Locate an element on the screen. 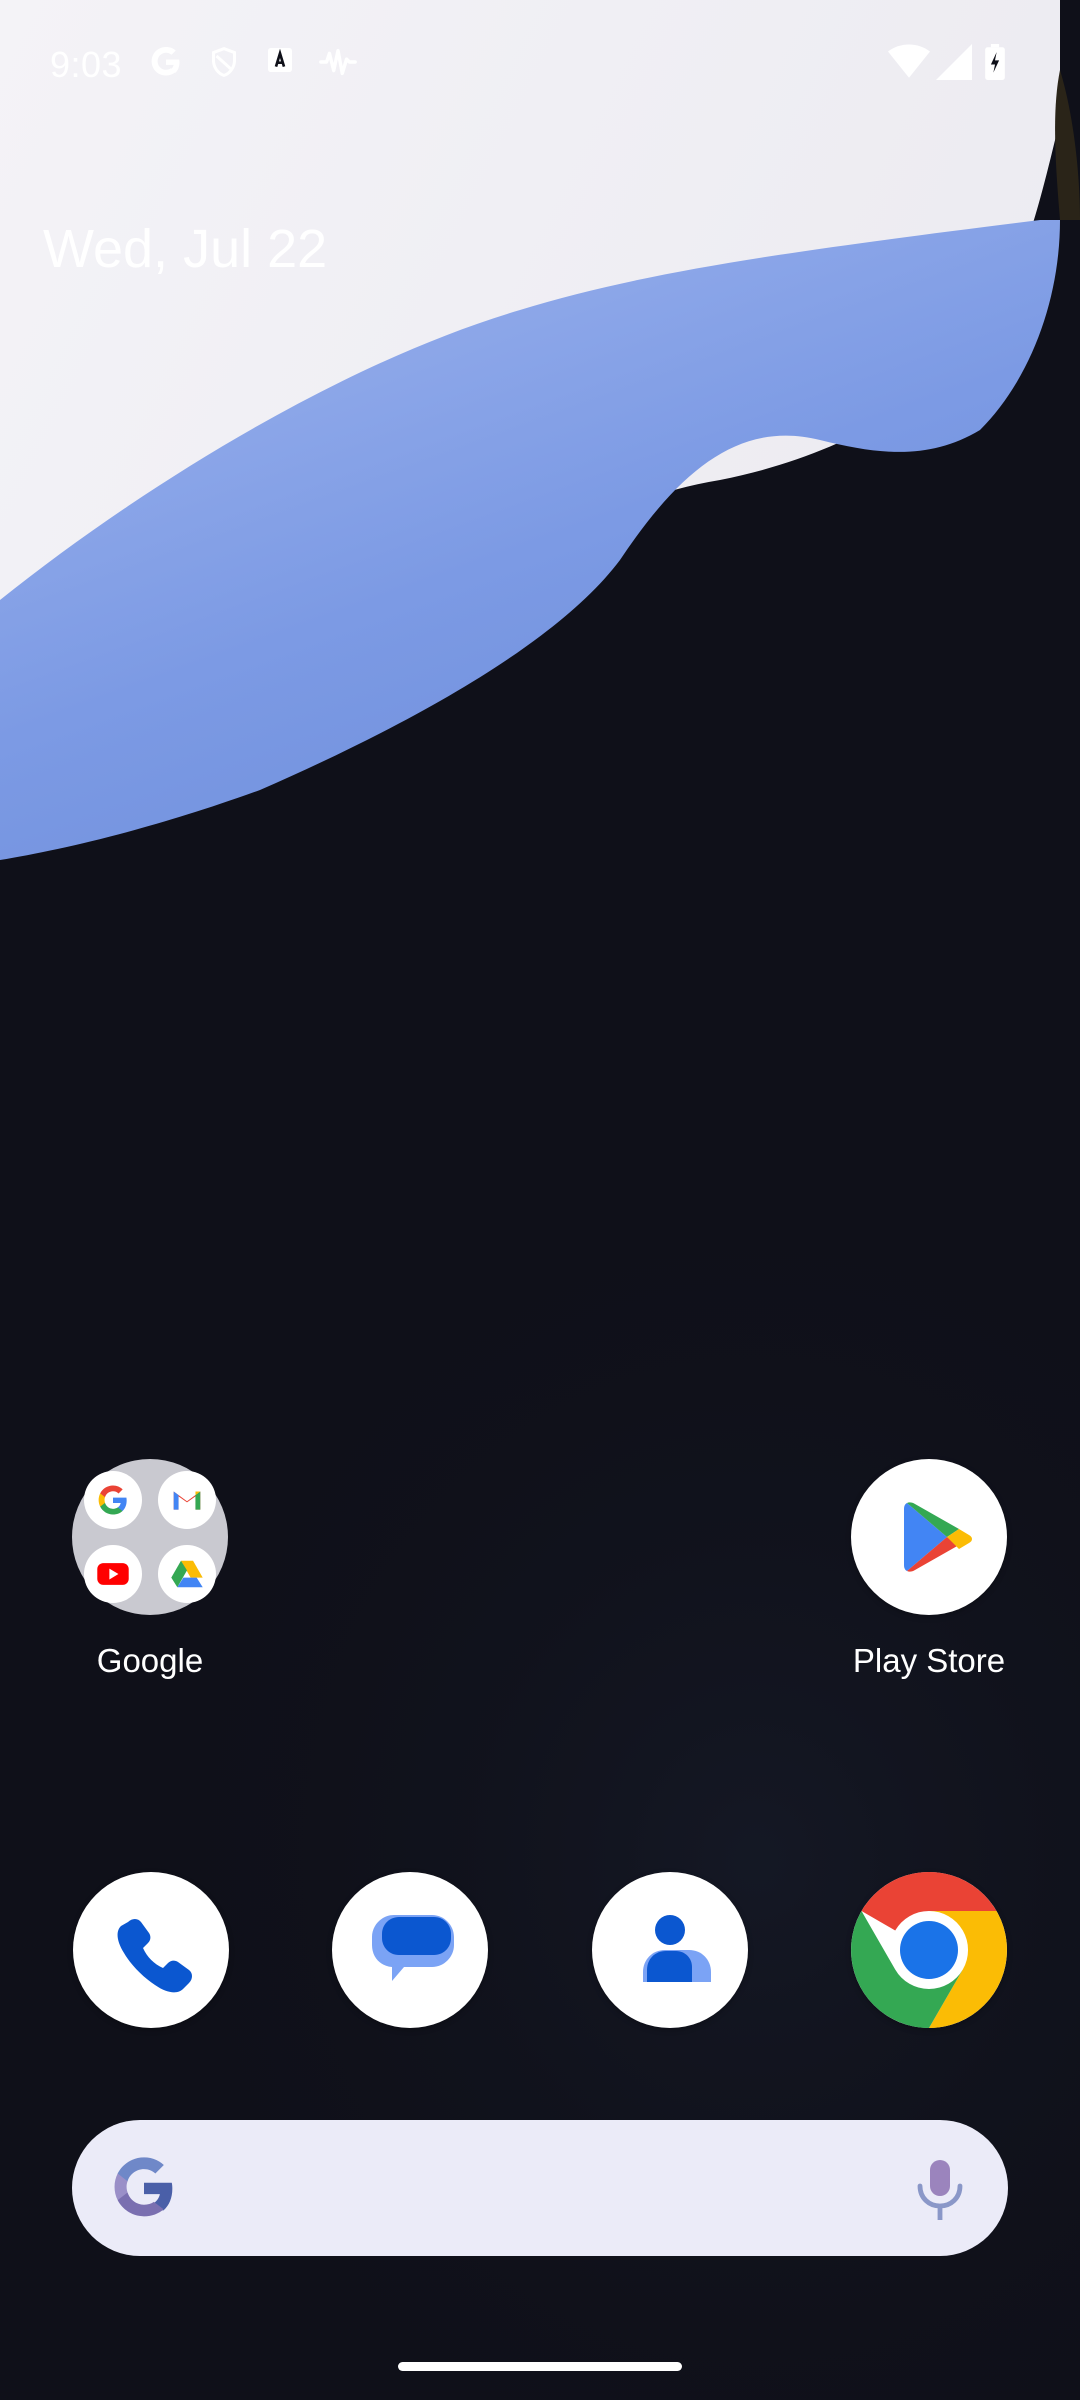 The height and width of the screenshot is (2400, 1080). wifi-icon is located at coordinates (909, 64).